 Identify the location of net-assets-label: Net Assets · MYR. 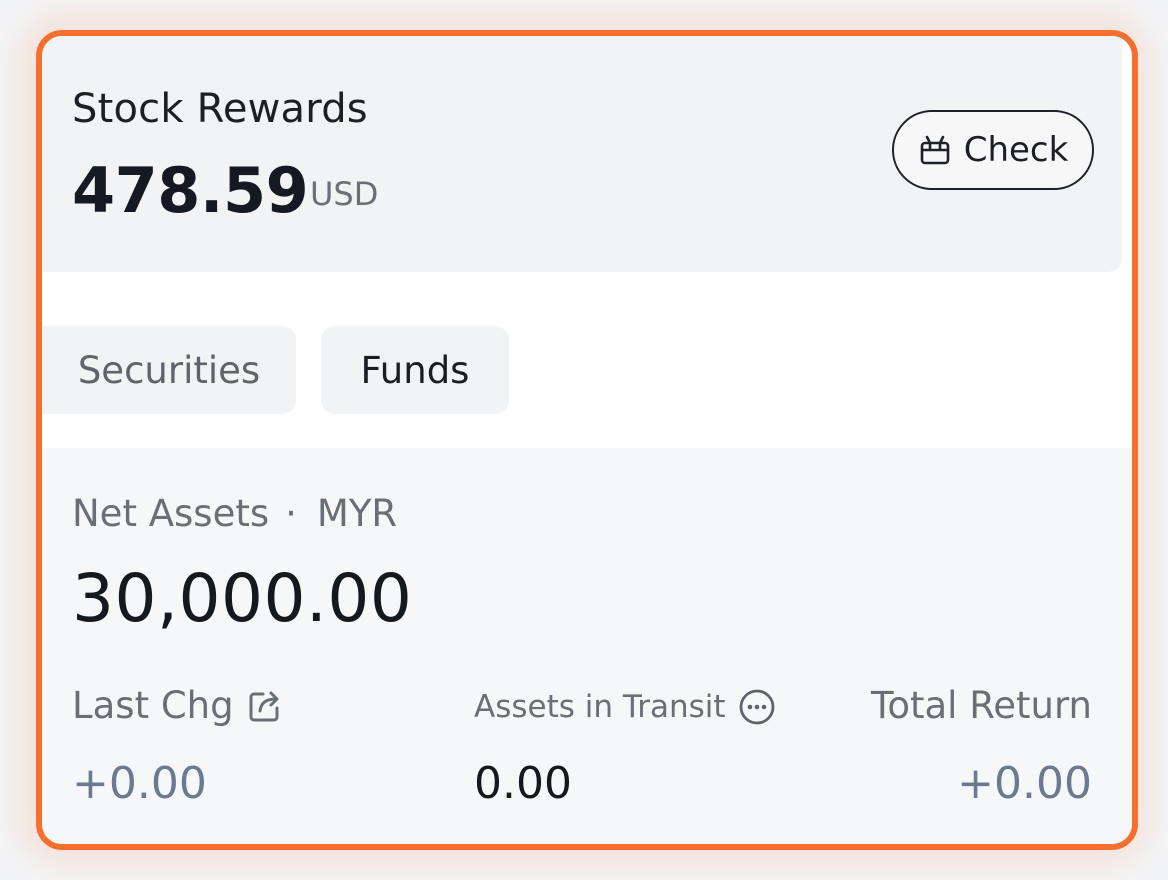
(234, 513).